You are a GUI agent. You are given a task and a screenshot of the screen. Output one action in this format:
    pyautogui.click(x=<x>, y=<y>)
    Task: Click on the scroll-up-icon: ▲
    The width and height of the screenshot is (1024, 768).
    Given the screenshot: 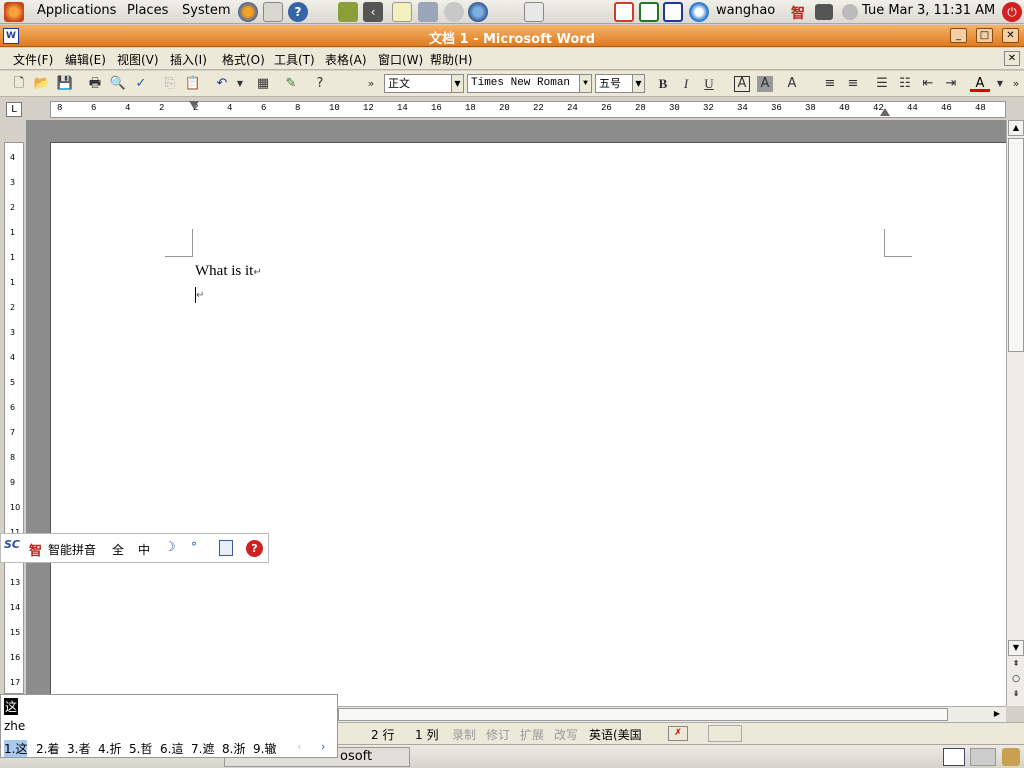 What is the action you would take?
    pyautogui.click(x=1016, y=128)
    